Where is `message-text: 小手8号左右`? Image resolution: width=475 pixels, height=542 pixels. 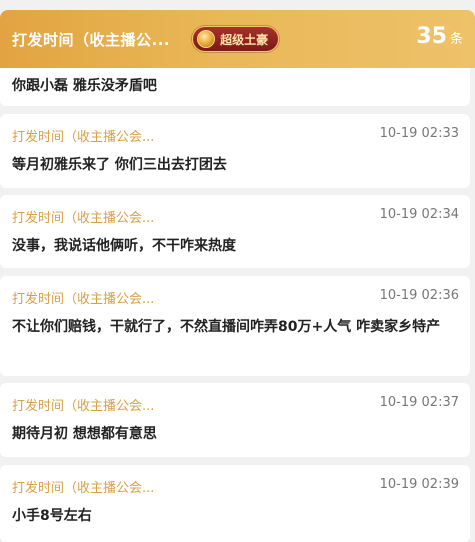
message-text: 小手8号左右 is located at coordinates (52, 516).